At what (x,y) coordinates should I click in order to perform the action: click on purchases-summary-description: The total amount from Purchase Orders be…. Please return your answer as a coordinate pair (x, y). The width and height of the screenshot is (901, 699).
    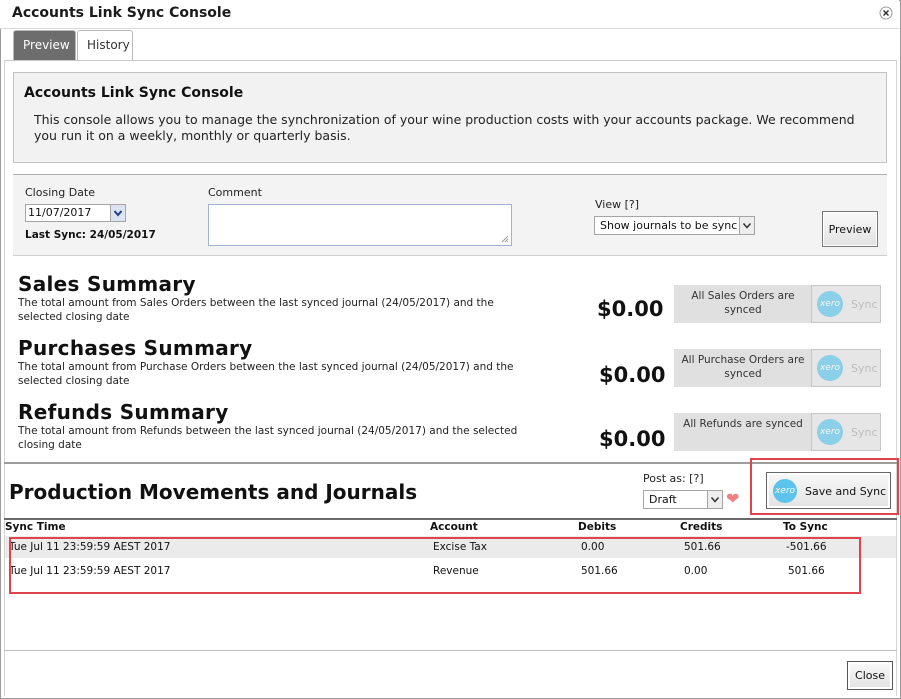
    Looking at the image, I should click on (266, 374).